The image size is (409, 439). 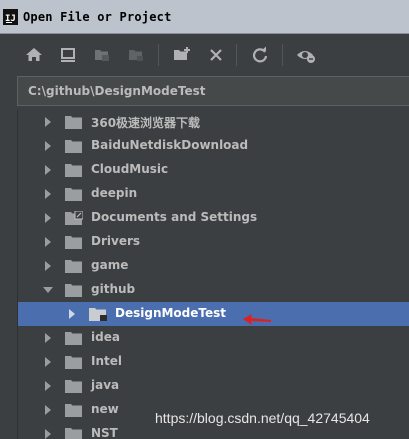 I want to click on tree-item-label: 360极速浏览器下载, so click(x=146, y=123).